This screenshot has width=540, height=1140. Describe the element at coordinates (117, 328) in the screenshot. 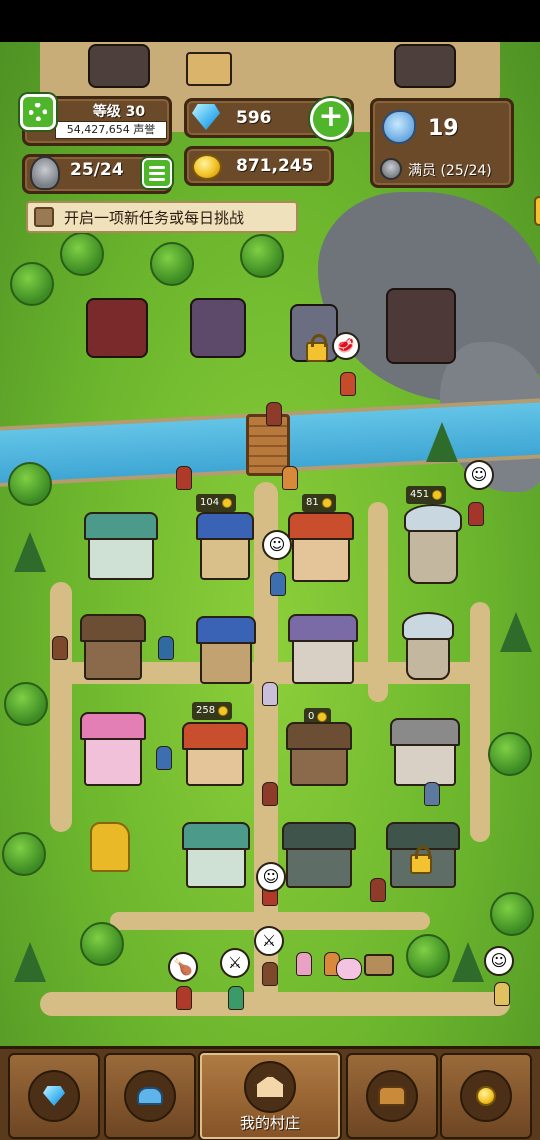

I see `tower-red` at that location.